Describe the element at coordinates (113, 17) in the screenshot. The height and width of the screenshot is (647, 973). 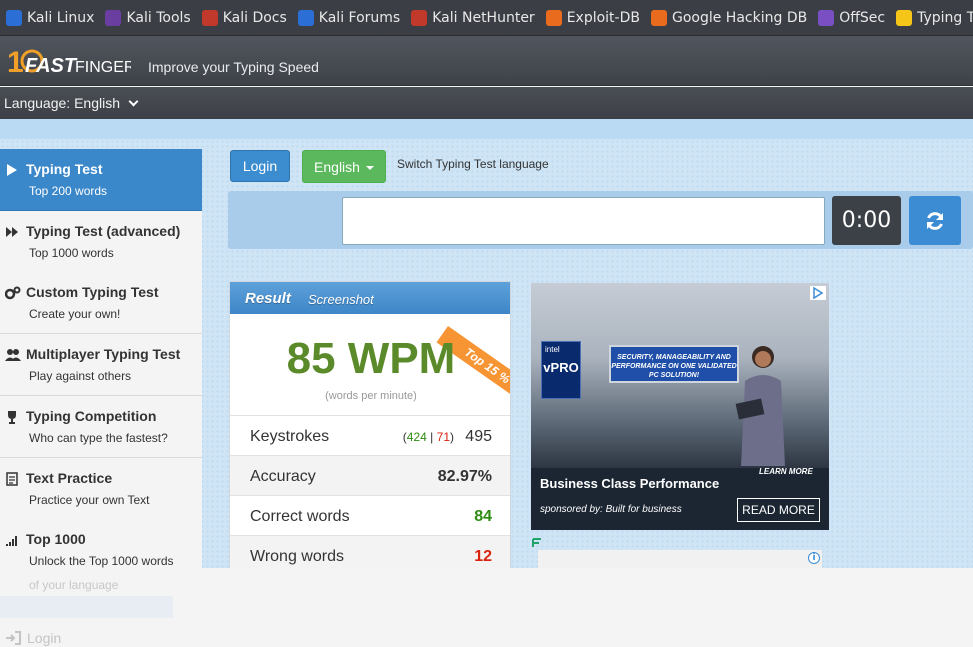
I see `kali-tools-icon` at that location.